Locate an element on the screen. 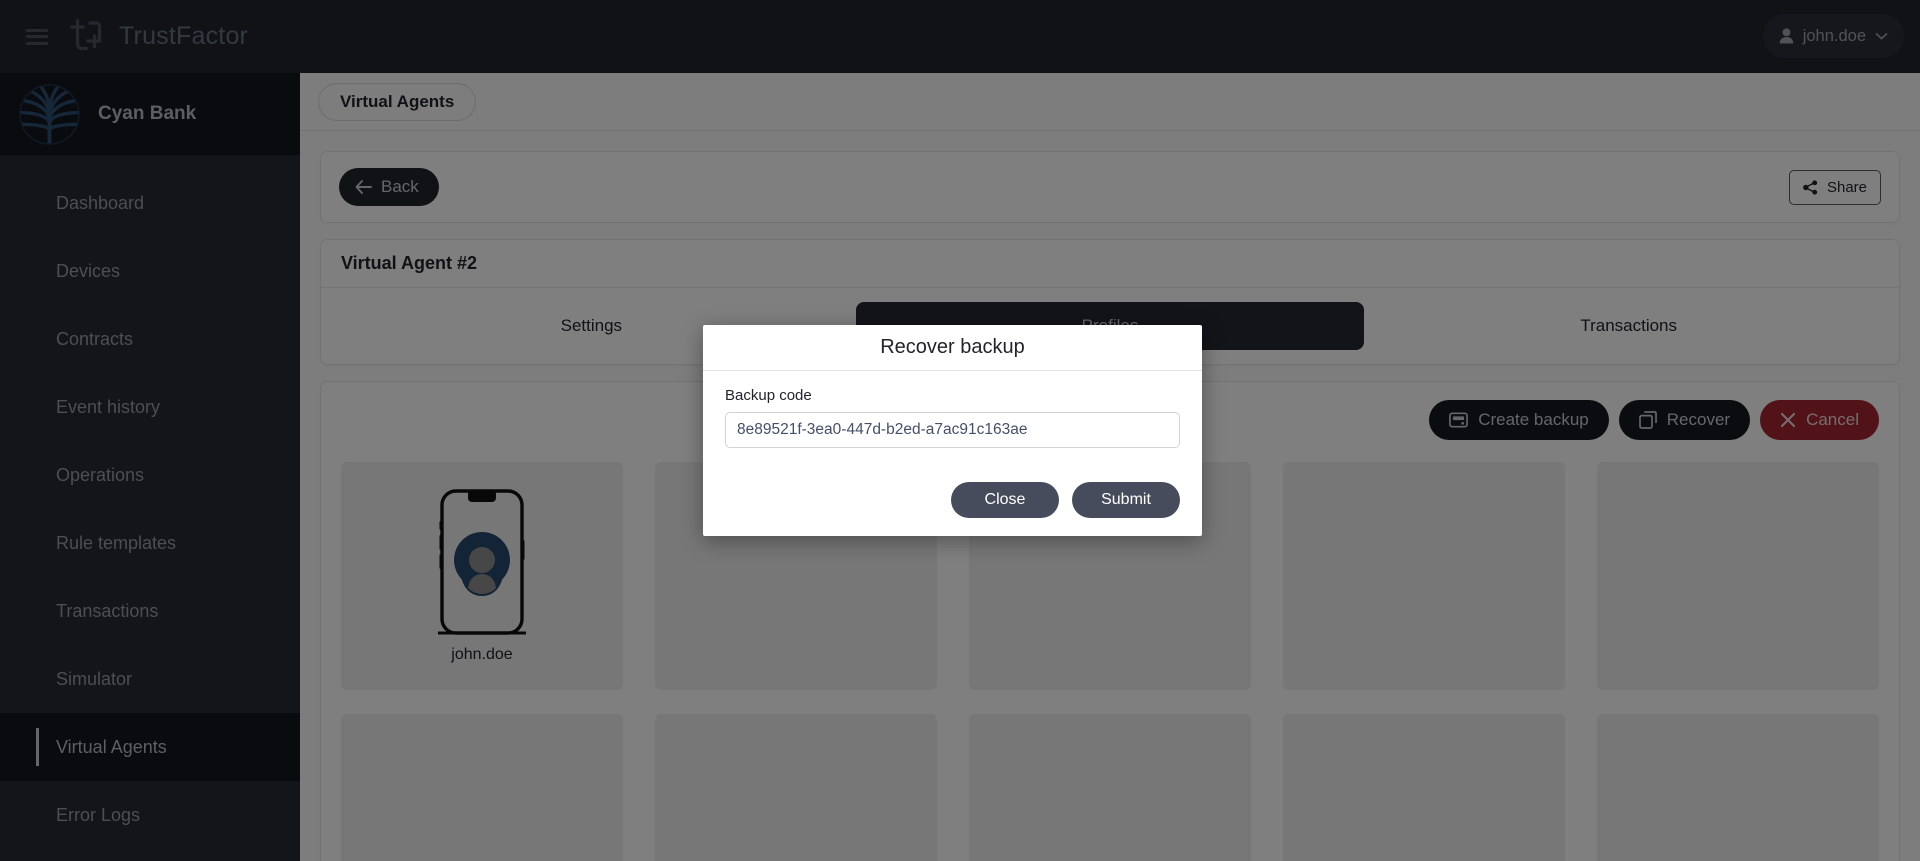 The height and width of the screenshot is (861, 1920). submit-button: Submit is located at coordinates (1126, 500).